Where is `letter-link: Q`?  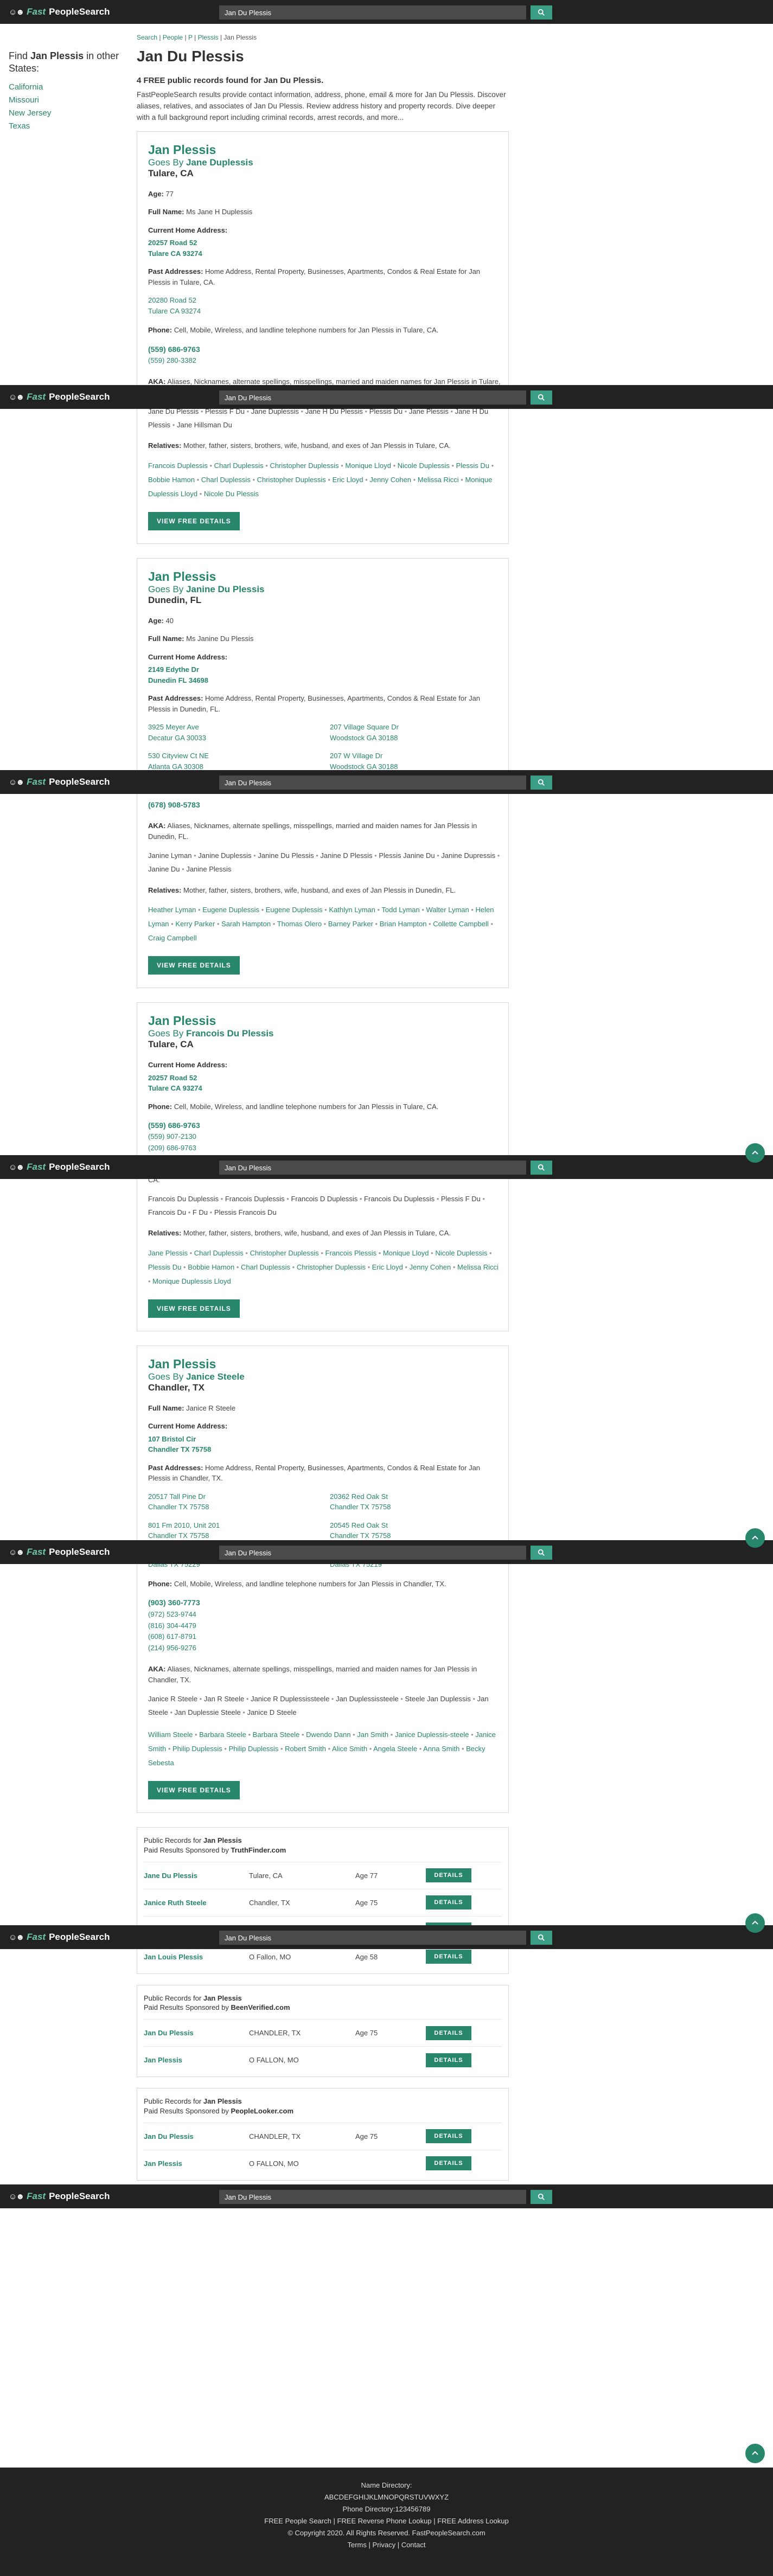 letter-link: Q is located at coordinates (401, 2497).